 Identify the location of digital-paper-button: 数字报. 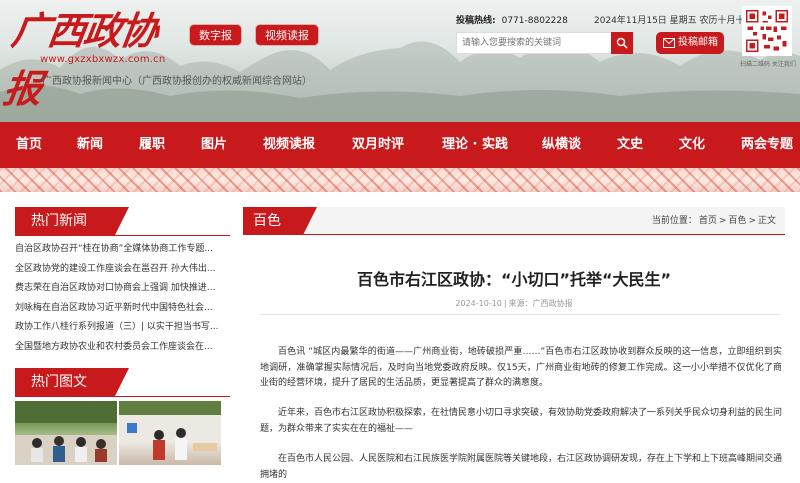
(215, 35).